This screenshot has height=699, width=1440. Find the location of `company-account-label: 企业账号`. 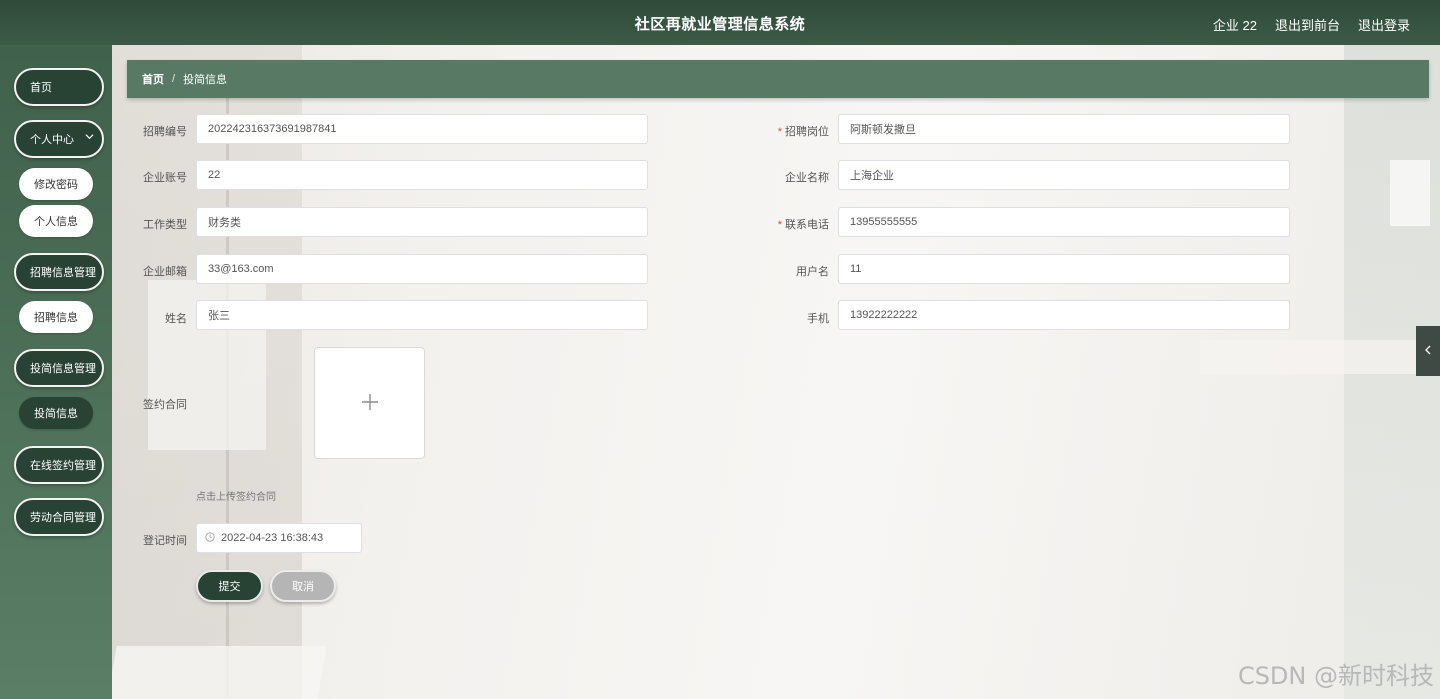

company-account-label: 企业账号 is located at coordinates (165, 178).